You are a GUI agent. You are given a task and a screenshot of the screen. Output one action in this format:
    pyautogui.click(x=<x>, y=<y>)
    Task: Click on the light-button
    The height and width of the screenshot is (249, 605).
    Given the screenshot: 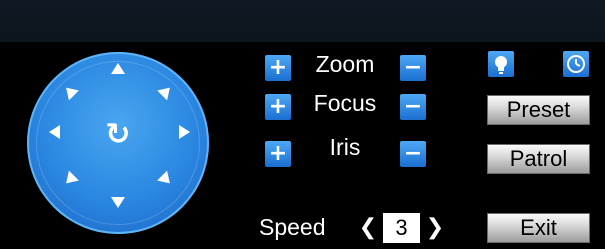 What is the action you would take?
    pyautogui.click(x=501, y=64)
    